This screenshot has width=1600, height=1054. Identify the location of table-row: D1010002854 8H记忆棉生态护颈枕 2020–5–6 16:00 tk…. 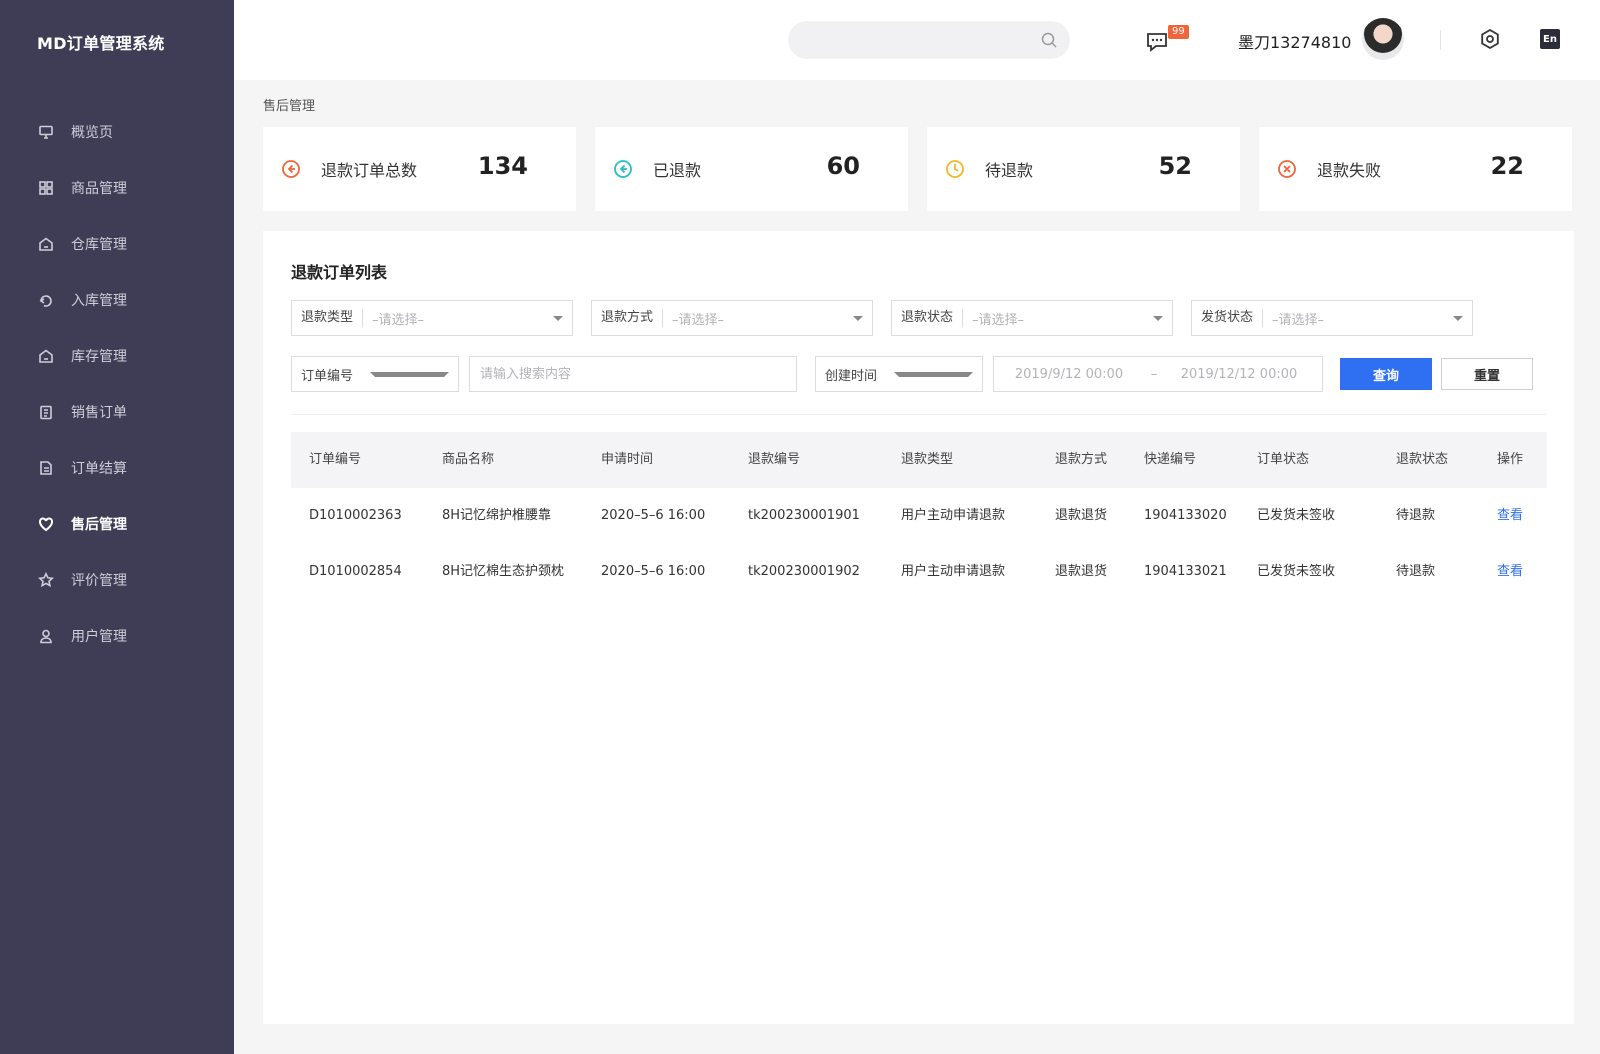
(919, 572).